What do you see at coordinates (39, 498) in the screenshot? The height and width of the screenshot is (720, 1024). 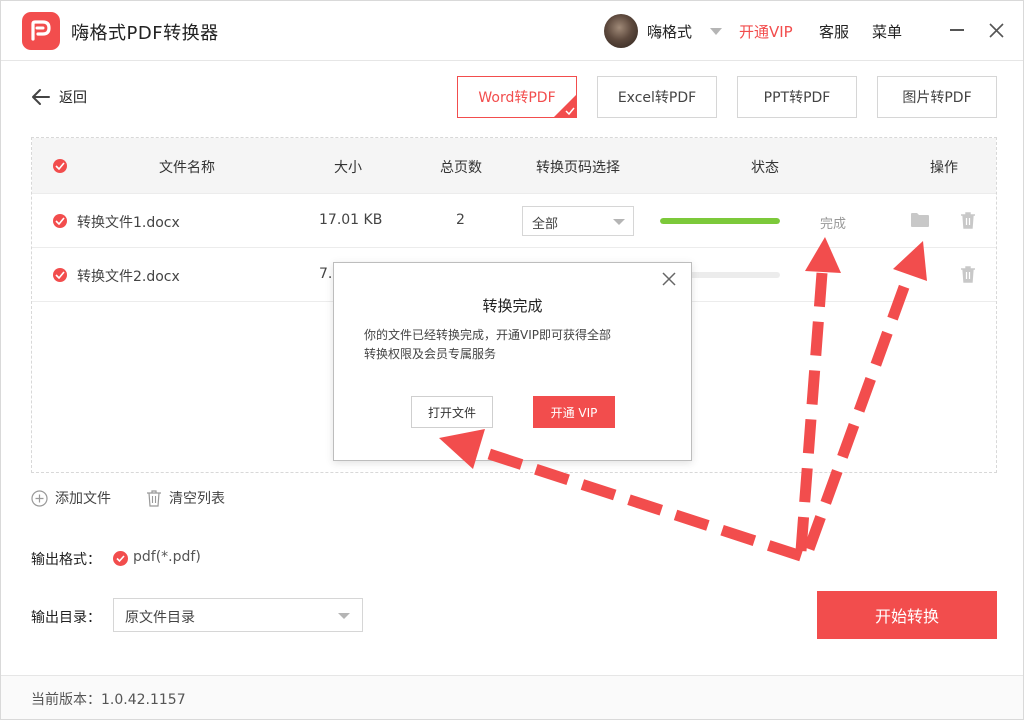 I see `plus-circle-icon` at bounding box center [39, 498].